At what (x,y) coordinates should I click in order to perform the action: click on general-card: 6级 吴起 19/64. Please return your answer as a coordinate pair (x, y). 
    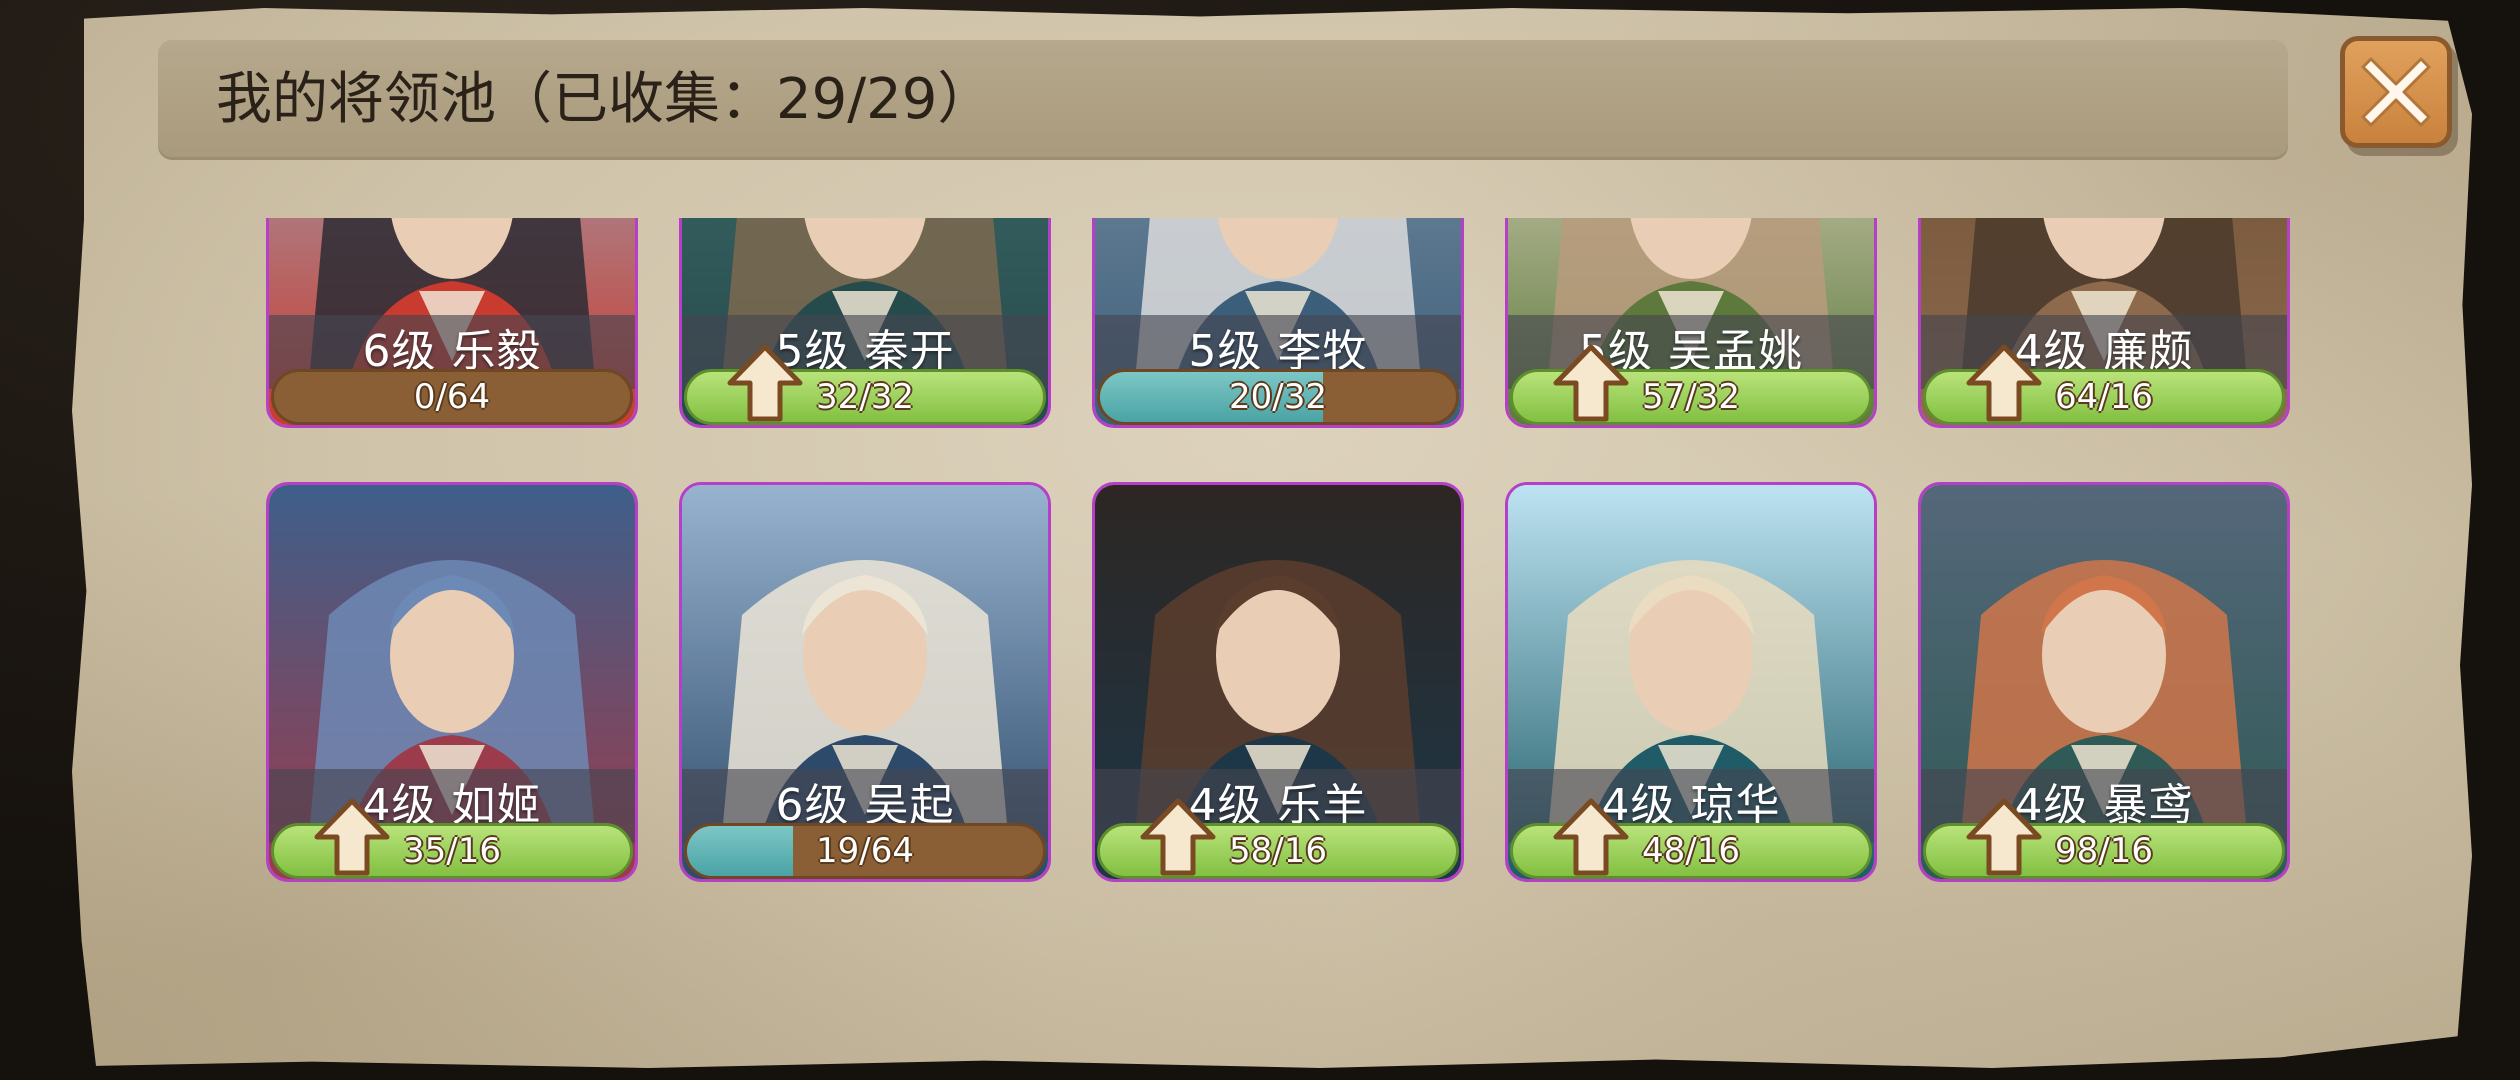
    Looking at the image, I should click on (865, 682).